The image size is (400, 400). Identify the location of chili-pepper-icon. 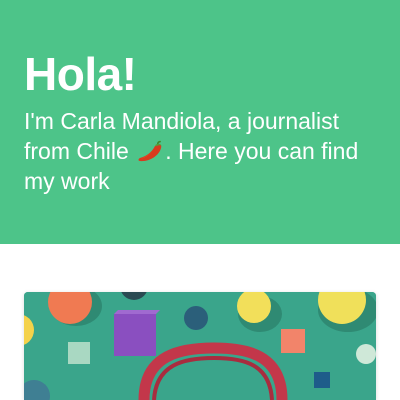
(150, 152).